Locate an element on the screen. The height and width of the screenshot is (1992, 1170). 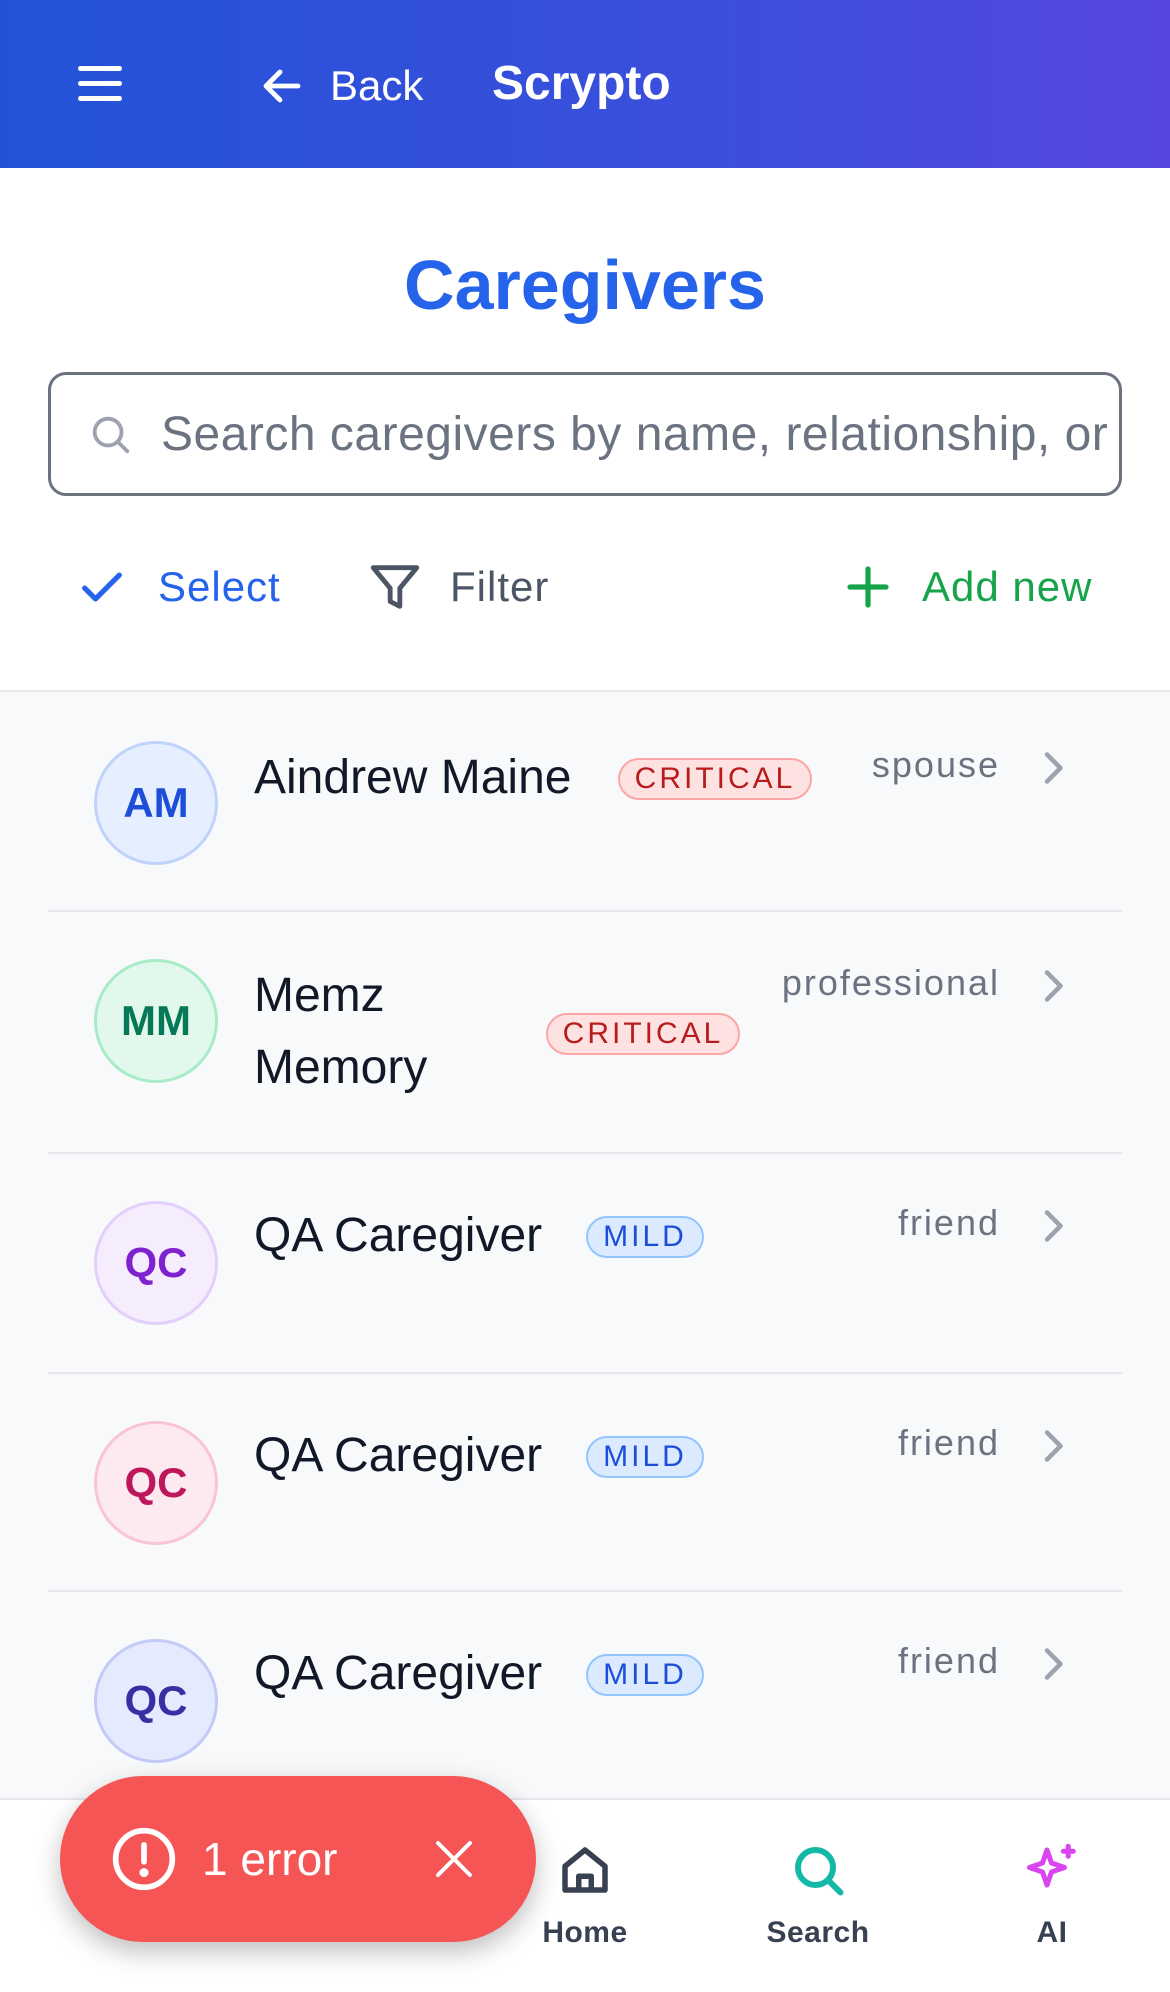
error-count-text: 1 error is located at coordinates (270, 1859).